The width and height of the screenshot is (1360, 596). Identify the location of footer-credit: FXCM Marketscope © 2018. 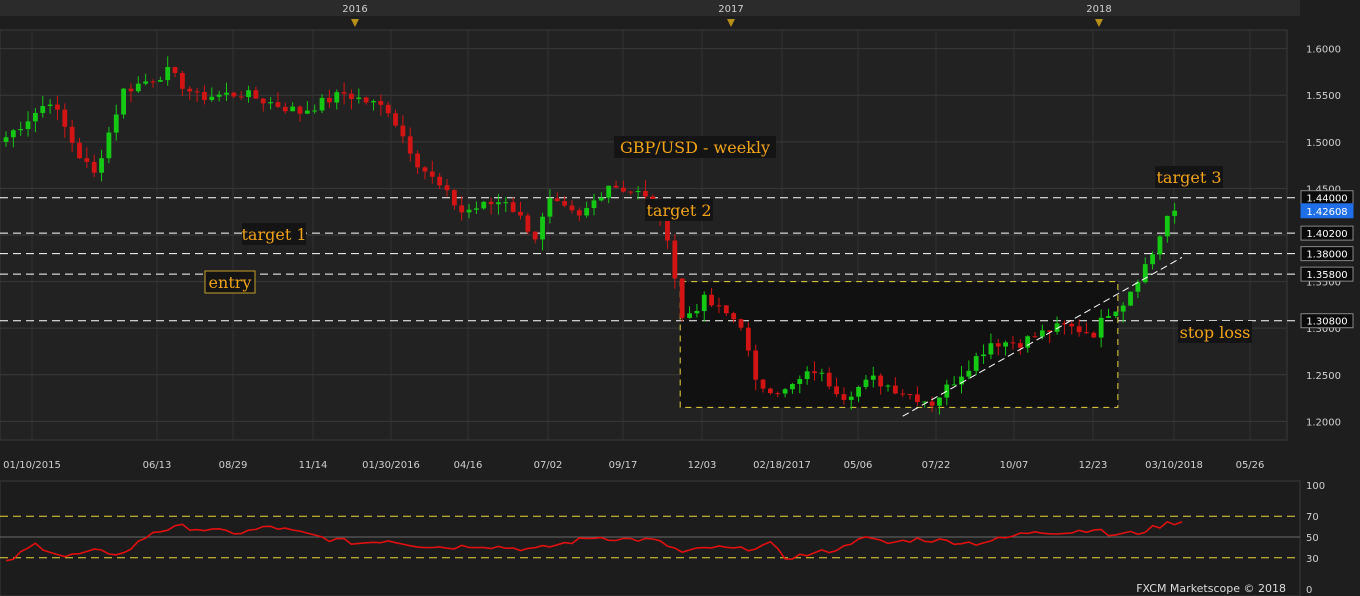
(1211, 588).